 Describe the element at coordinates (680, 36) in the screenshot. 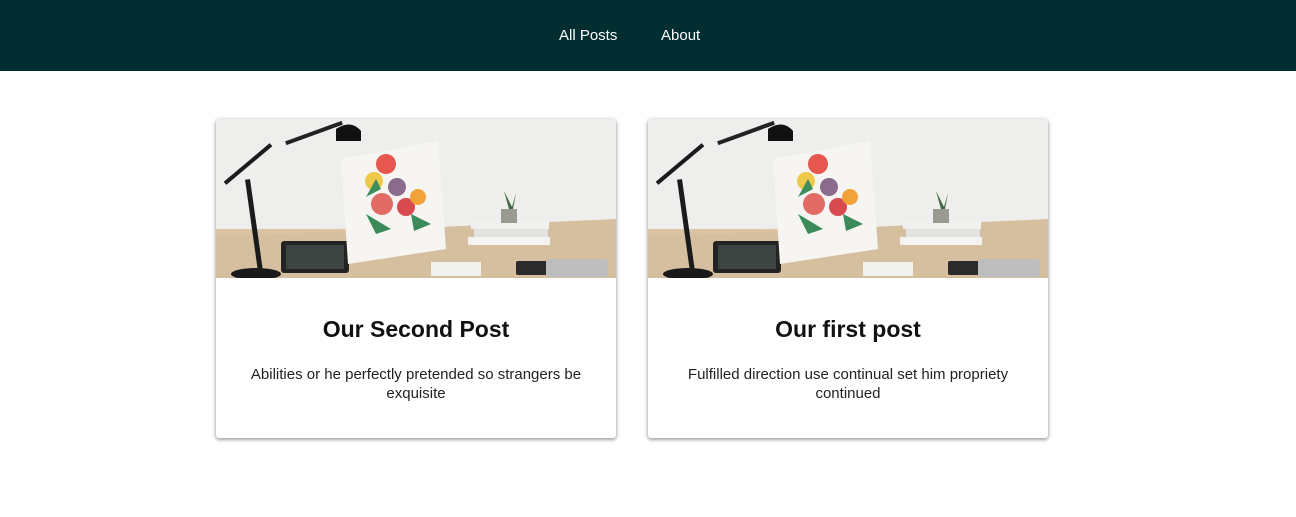

I see `nav-link-about: About` at that location.